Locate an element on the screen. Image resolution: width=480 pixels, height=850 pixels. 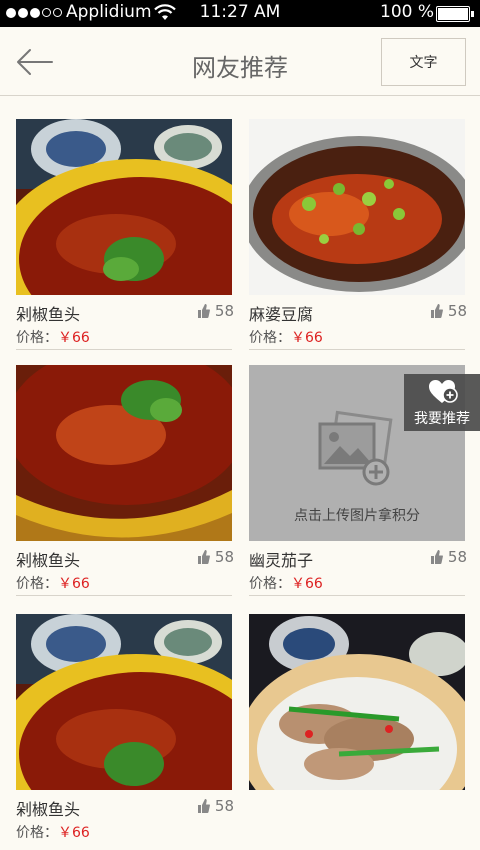
dish-card is located at coordinates (358, 732).